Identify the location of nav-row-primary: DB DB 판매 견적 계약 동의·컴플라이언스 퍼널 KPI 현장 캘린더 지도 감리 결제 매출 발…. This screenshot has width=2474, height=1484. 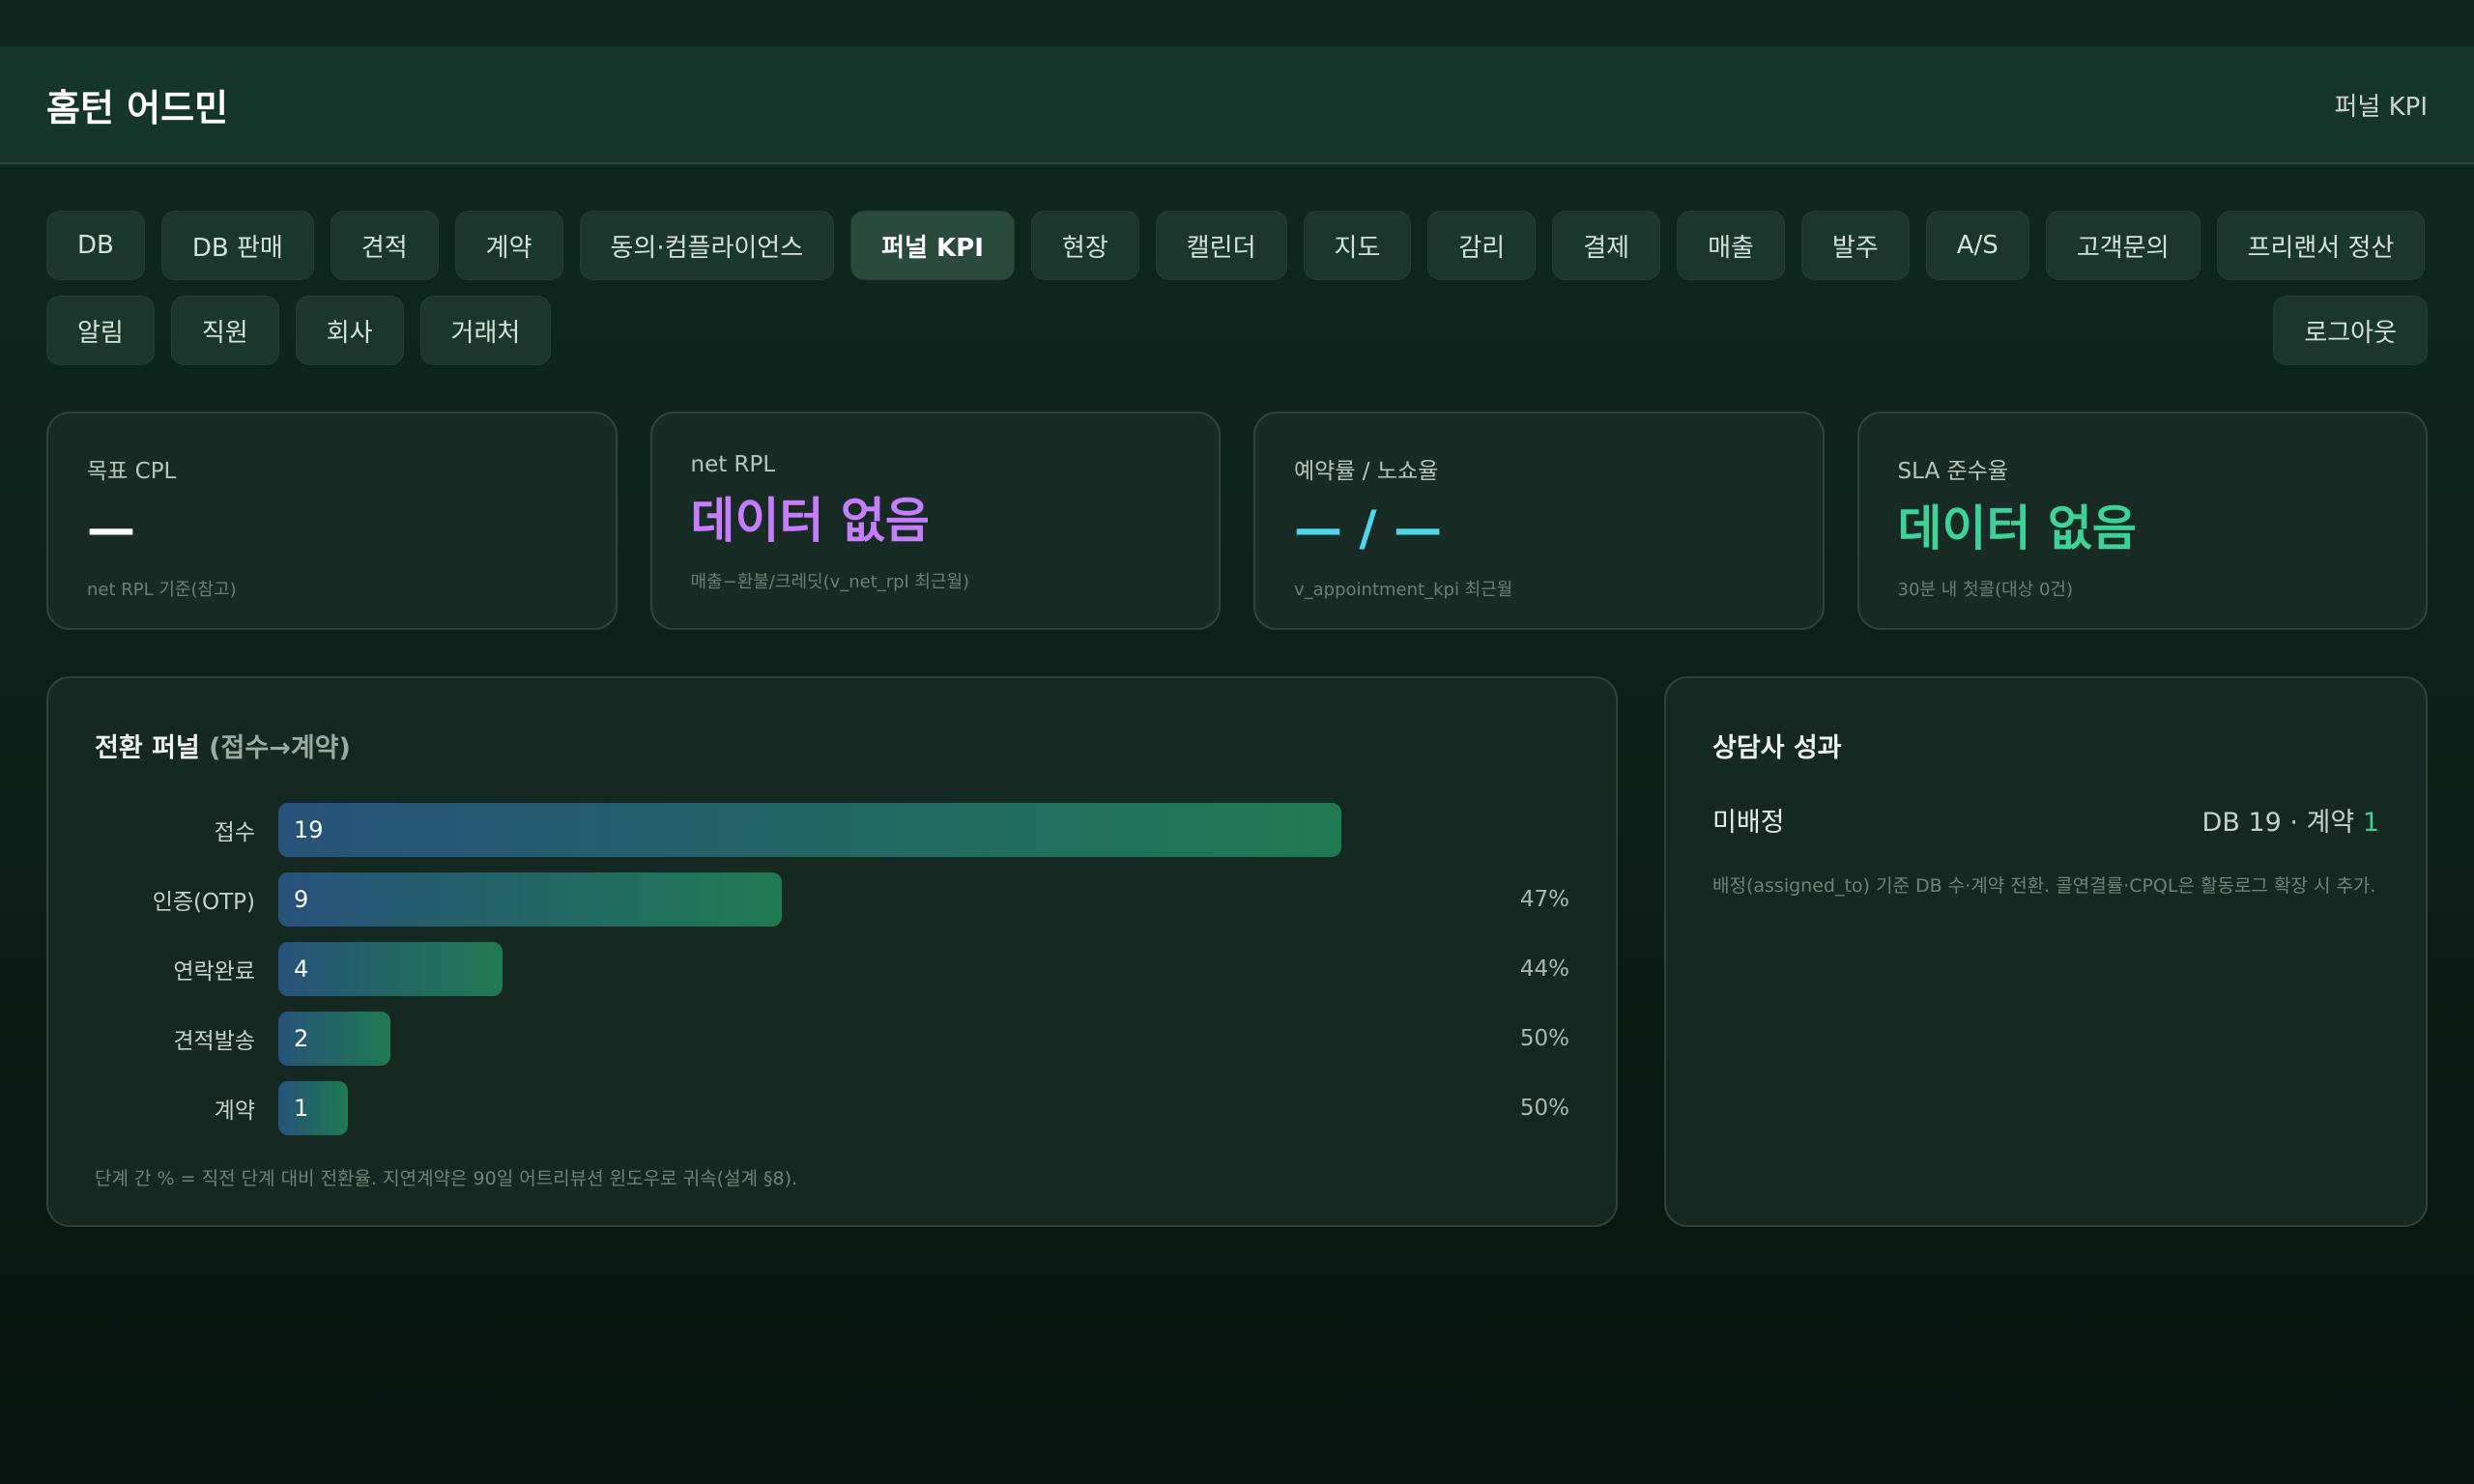
(1237, 245).